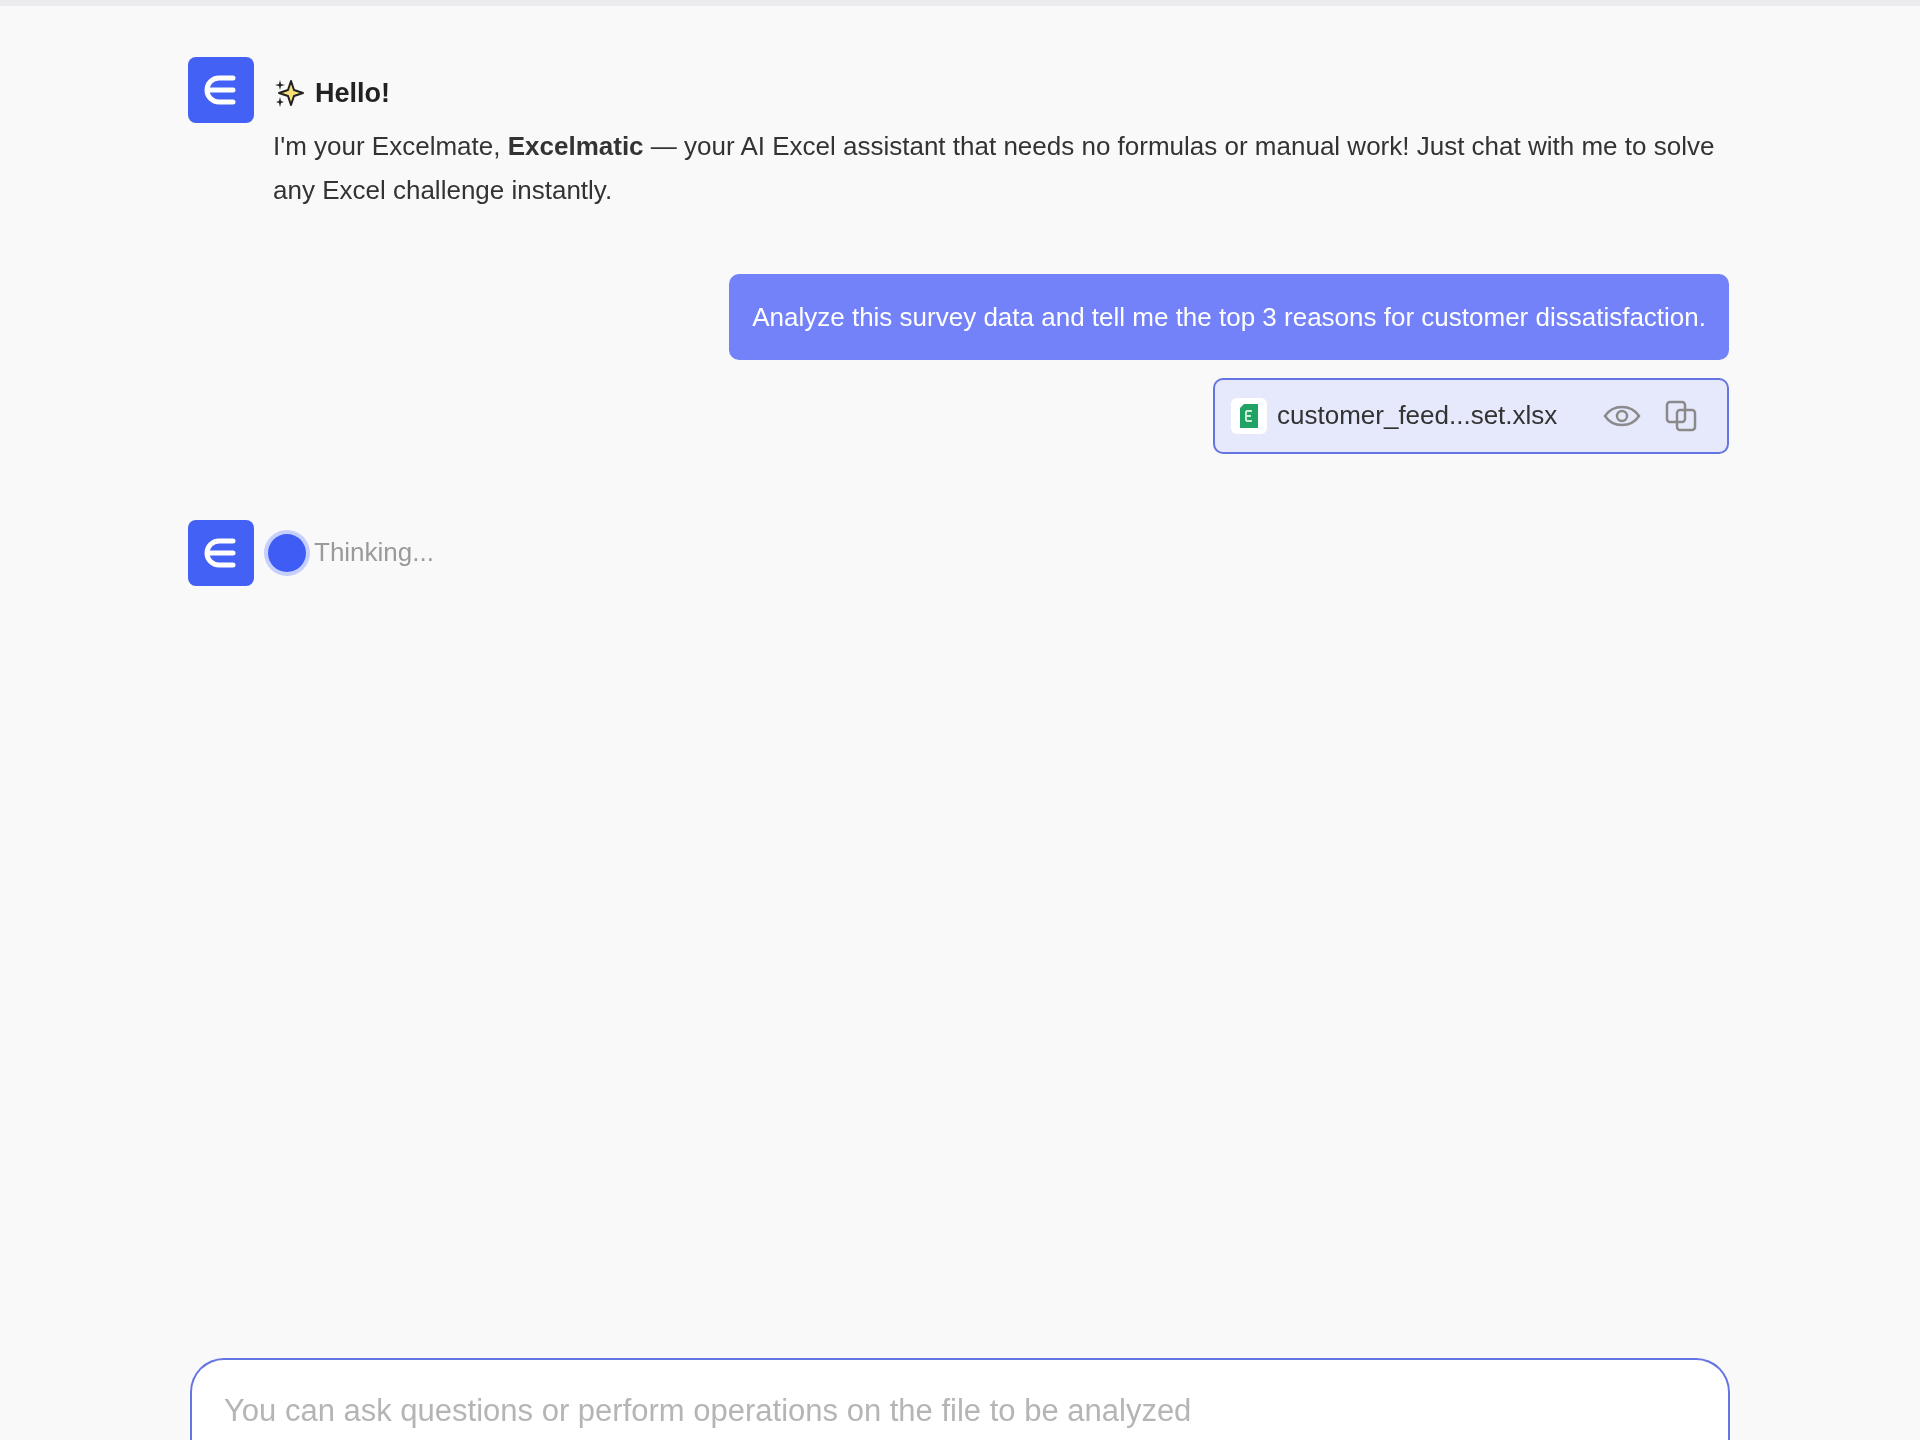 The width and height of the screenshot is (1920, 1440). What do you see at coordinates (352, 93) in the screenshot?
I see `greeting-title: Hello!` at bounding box center [352, 93].